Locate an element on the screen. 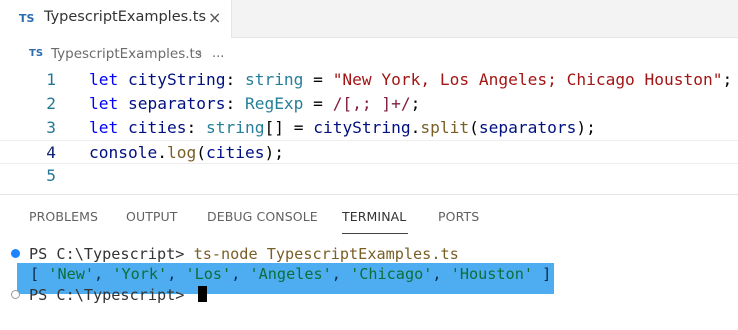 Image resolution: width=738 pixels, height=330 pixels. close-icon: × is located at coordinates (214, 17).